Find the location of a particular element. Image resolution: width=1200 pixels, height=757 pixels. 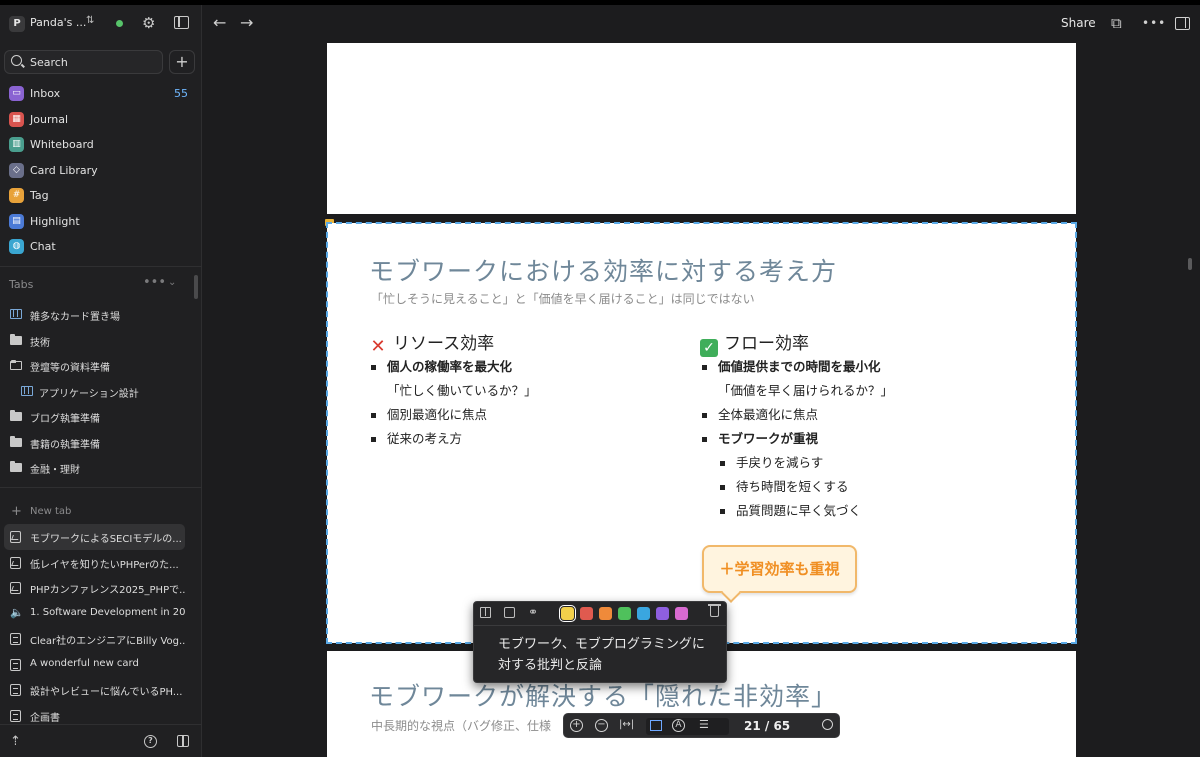

canvas-scrollbar is located at coordinates (1190, 264).